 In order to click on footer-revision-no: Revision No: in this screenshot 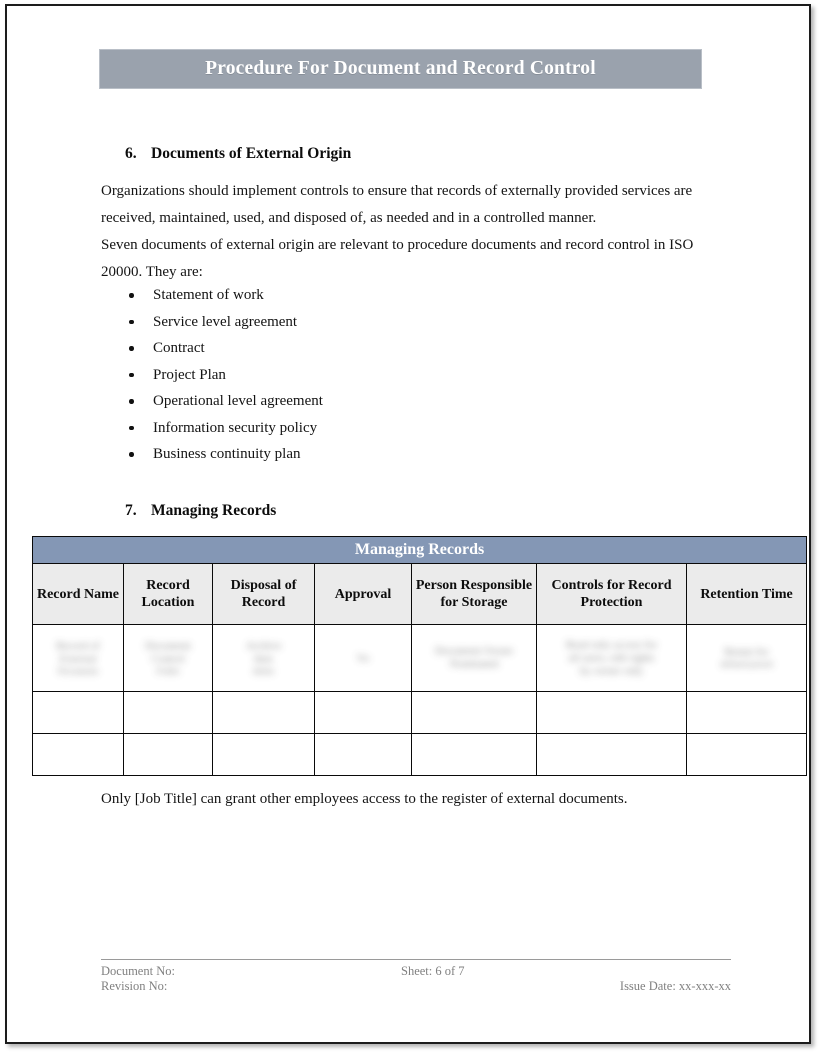, I will do `click(134, 986)`.